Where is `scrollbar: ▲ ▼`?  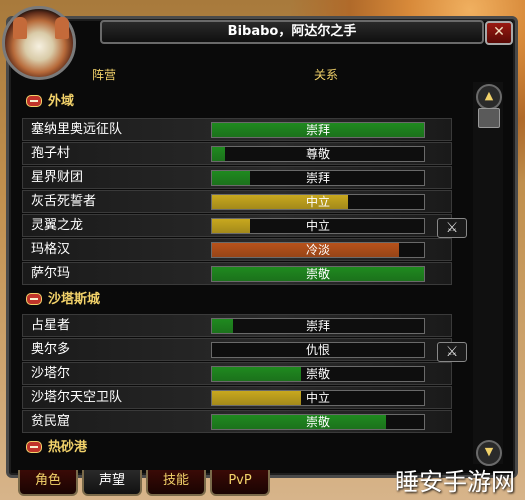
scrollbar: ▲ ▼ is located at coordinates (488, 274).